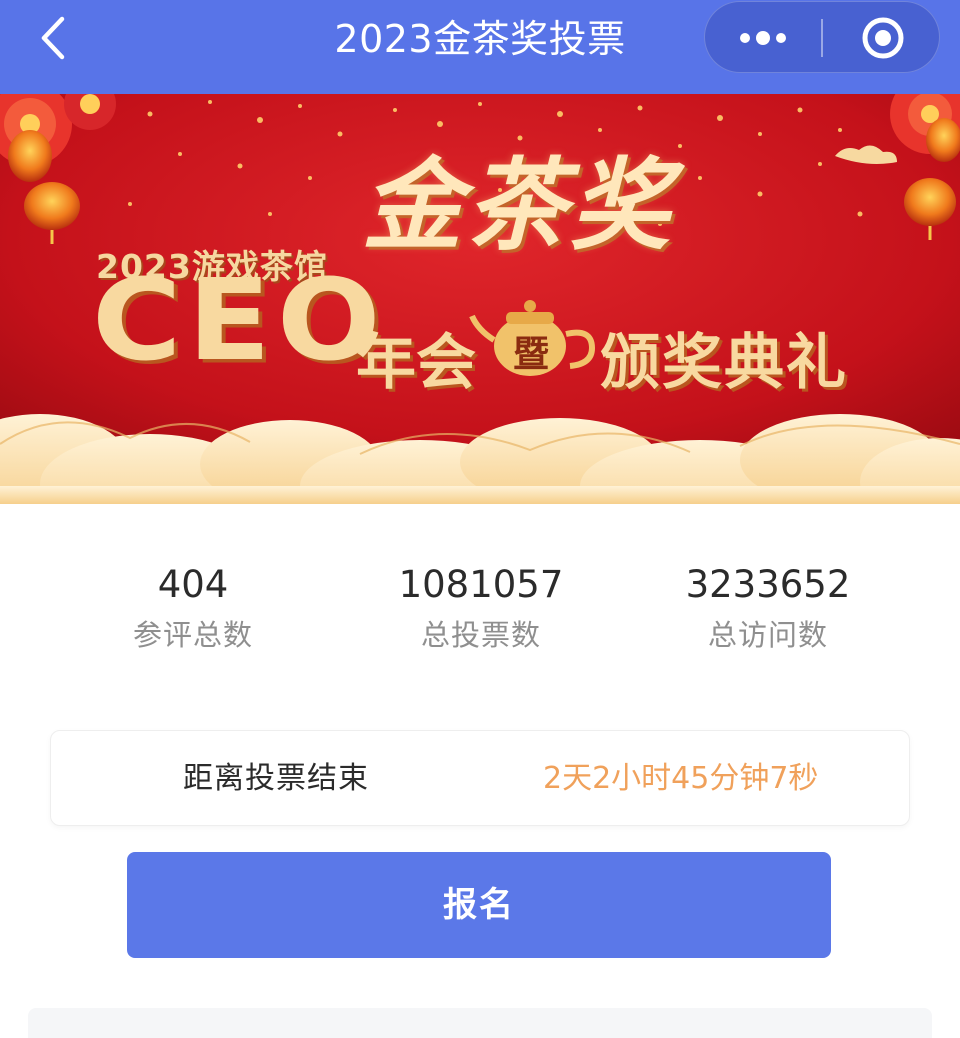  I want to click on stat-value: 3233652, so click(768, 584).